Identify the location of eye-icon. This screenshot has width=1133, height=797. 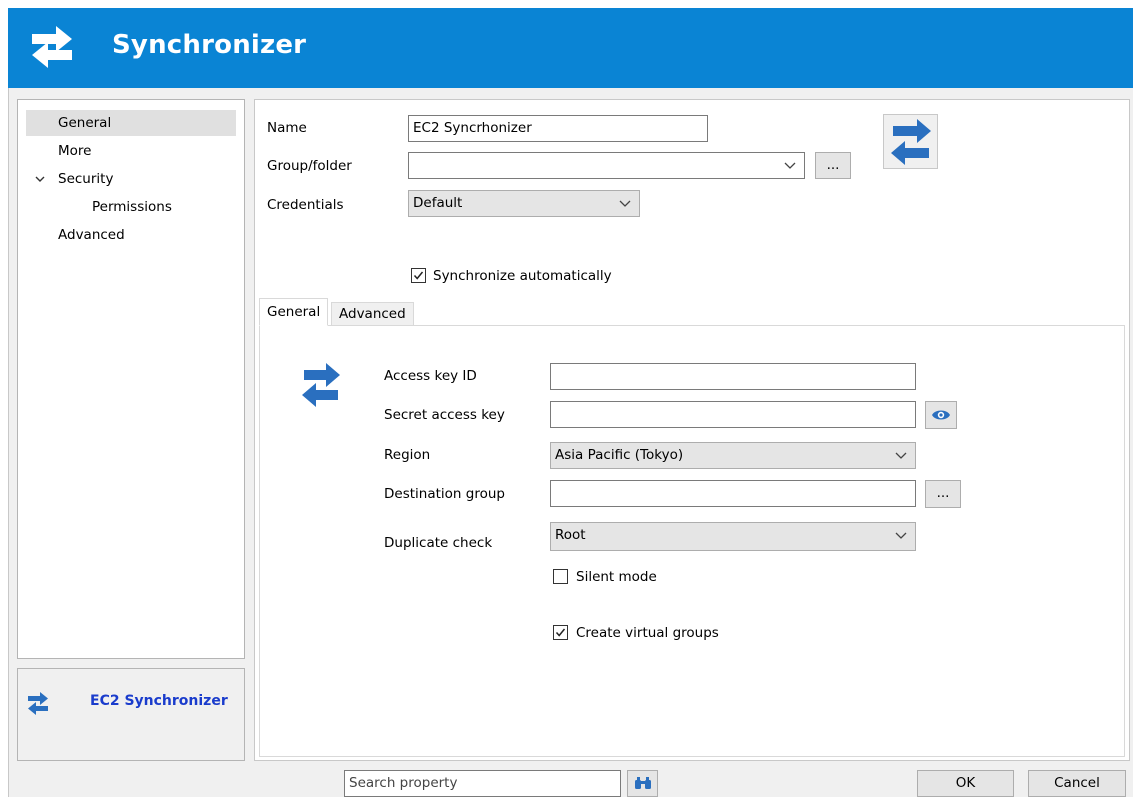
(941, 415).